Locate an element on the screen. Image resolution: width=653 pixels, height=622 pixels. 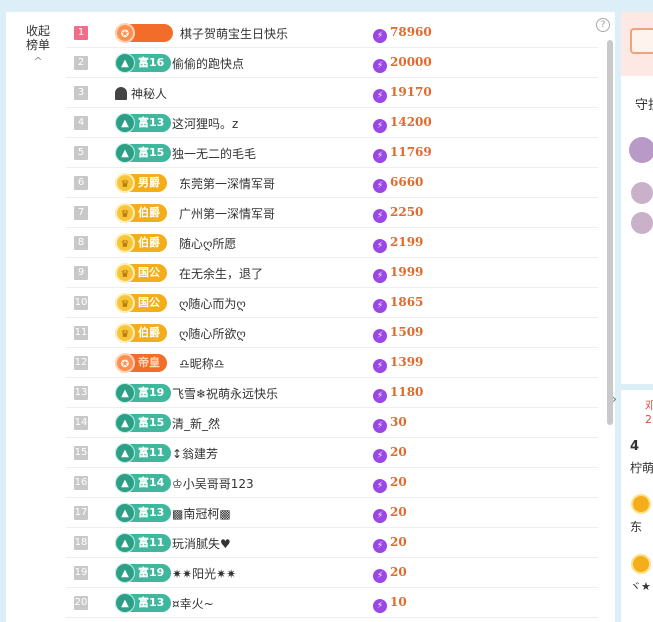
user-name: 在无余生，退了 is located at coordinates (221, 273).